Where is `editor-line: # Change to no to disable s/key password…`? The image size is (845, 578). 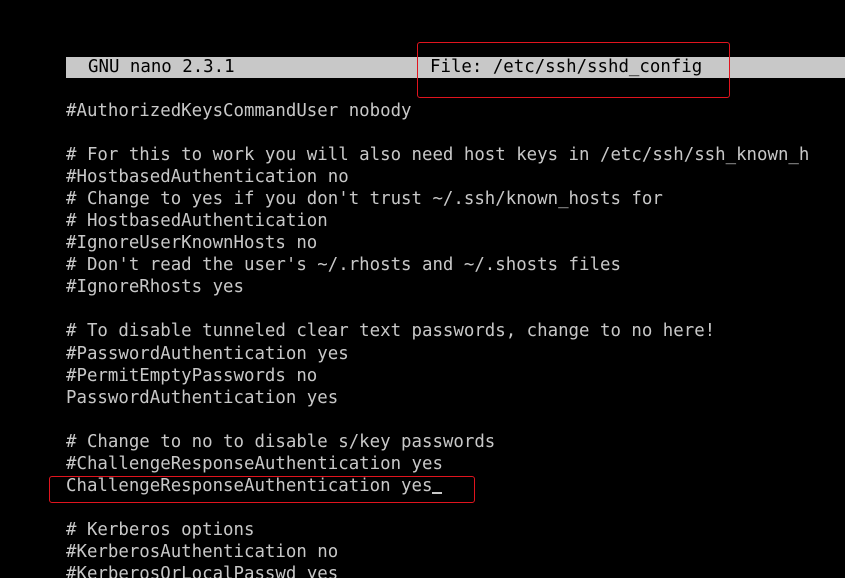
editor-line: # Change to no to disable s/key password… is located at coordinates (455, 442).